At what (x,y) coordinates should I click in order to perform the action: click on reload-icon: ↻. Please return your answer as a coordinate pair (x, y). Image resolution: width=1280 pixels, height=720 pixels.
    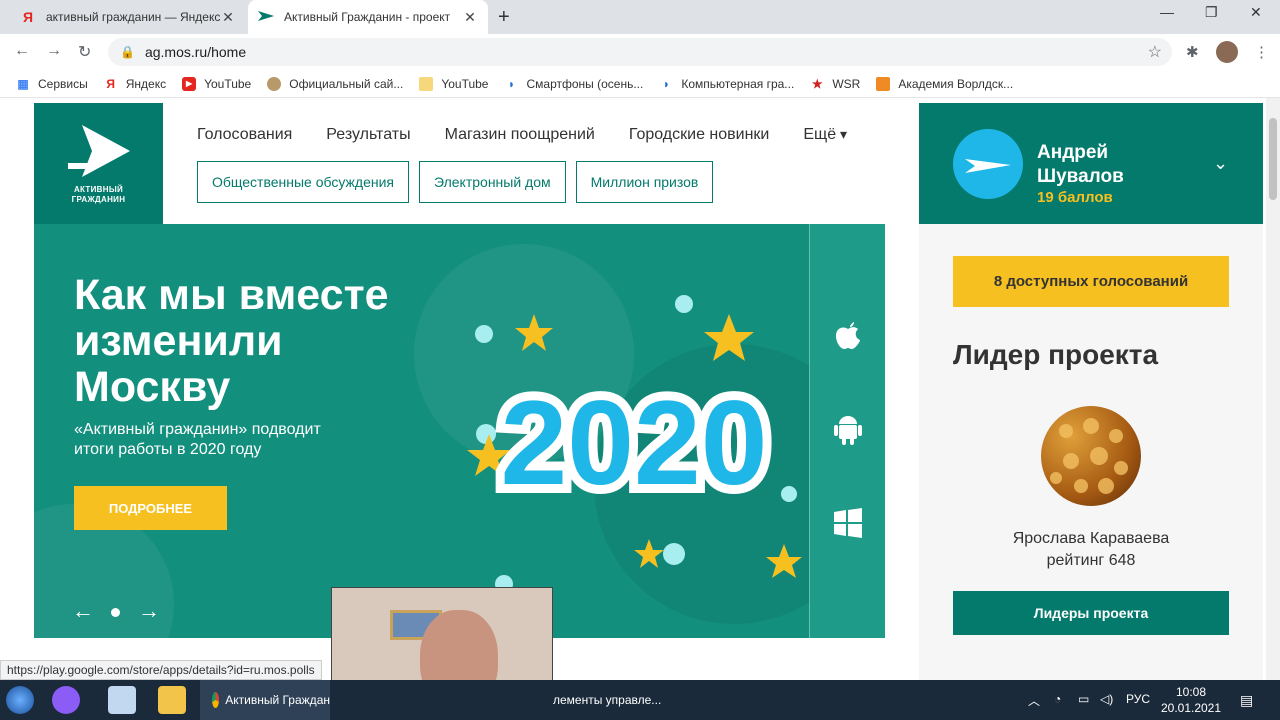
    Looking at the image, I should click on (84, 52).